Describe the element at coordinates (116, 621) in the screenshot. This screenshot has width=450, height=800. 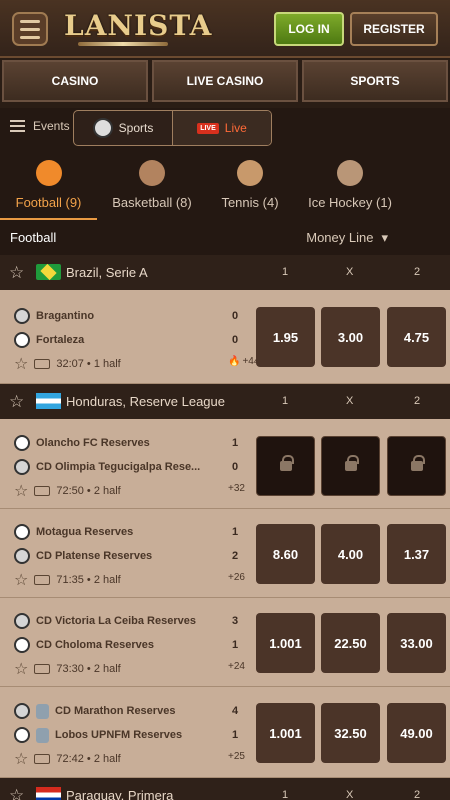
I see `team-home: CD Victoria La Ceiba Reserves` at that location.